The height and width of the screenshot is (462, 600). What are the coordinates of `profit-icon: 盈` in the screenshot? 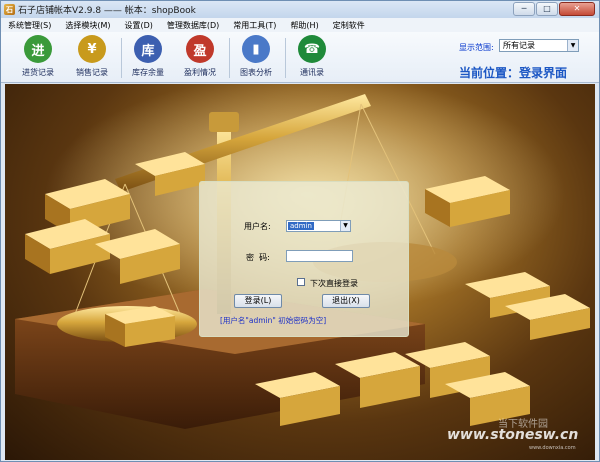 It's located at (200, 49).